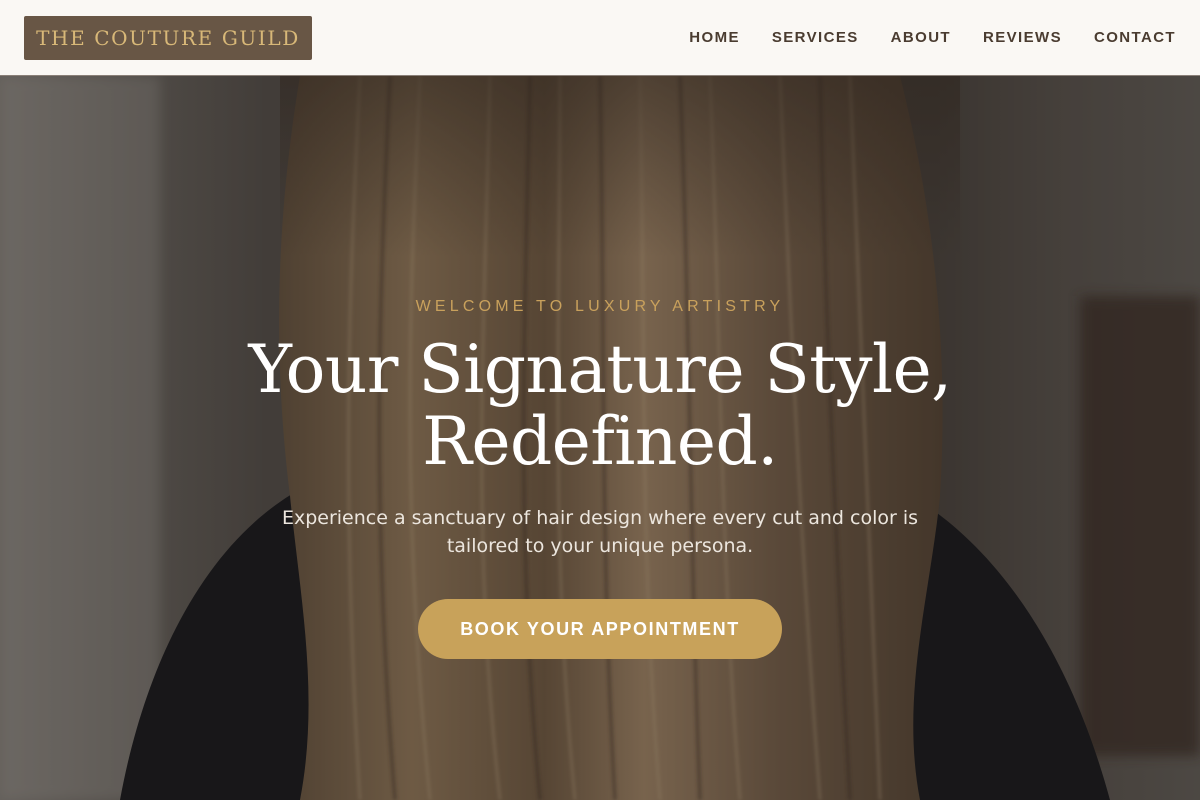 The width and height of the screenshot is (1200, 800). I want to click on nav-about-link: ABOUT, so click(921, 37).